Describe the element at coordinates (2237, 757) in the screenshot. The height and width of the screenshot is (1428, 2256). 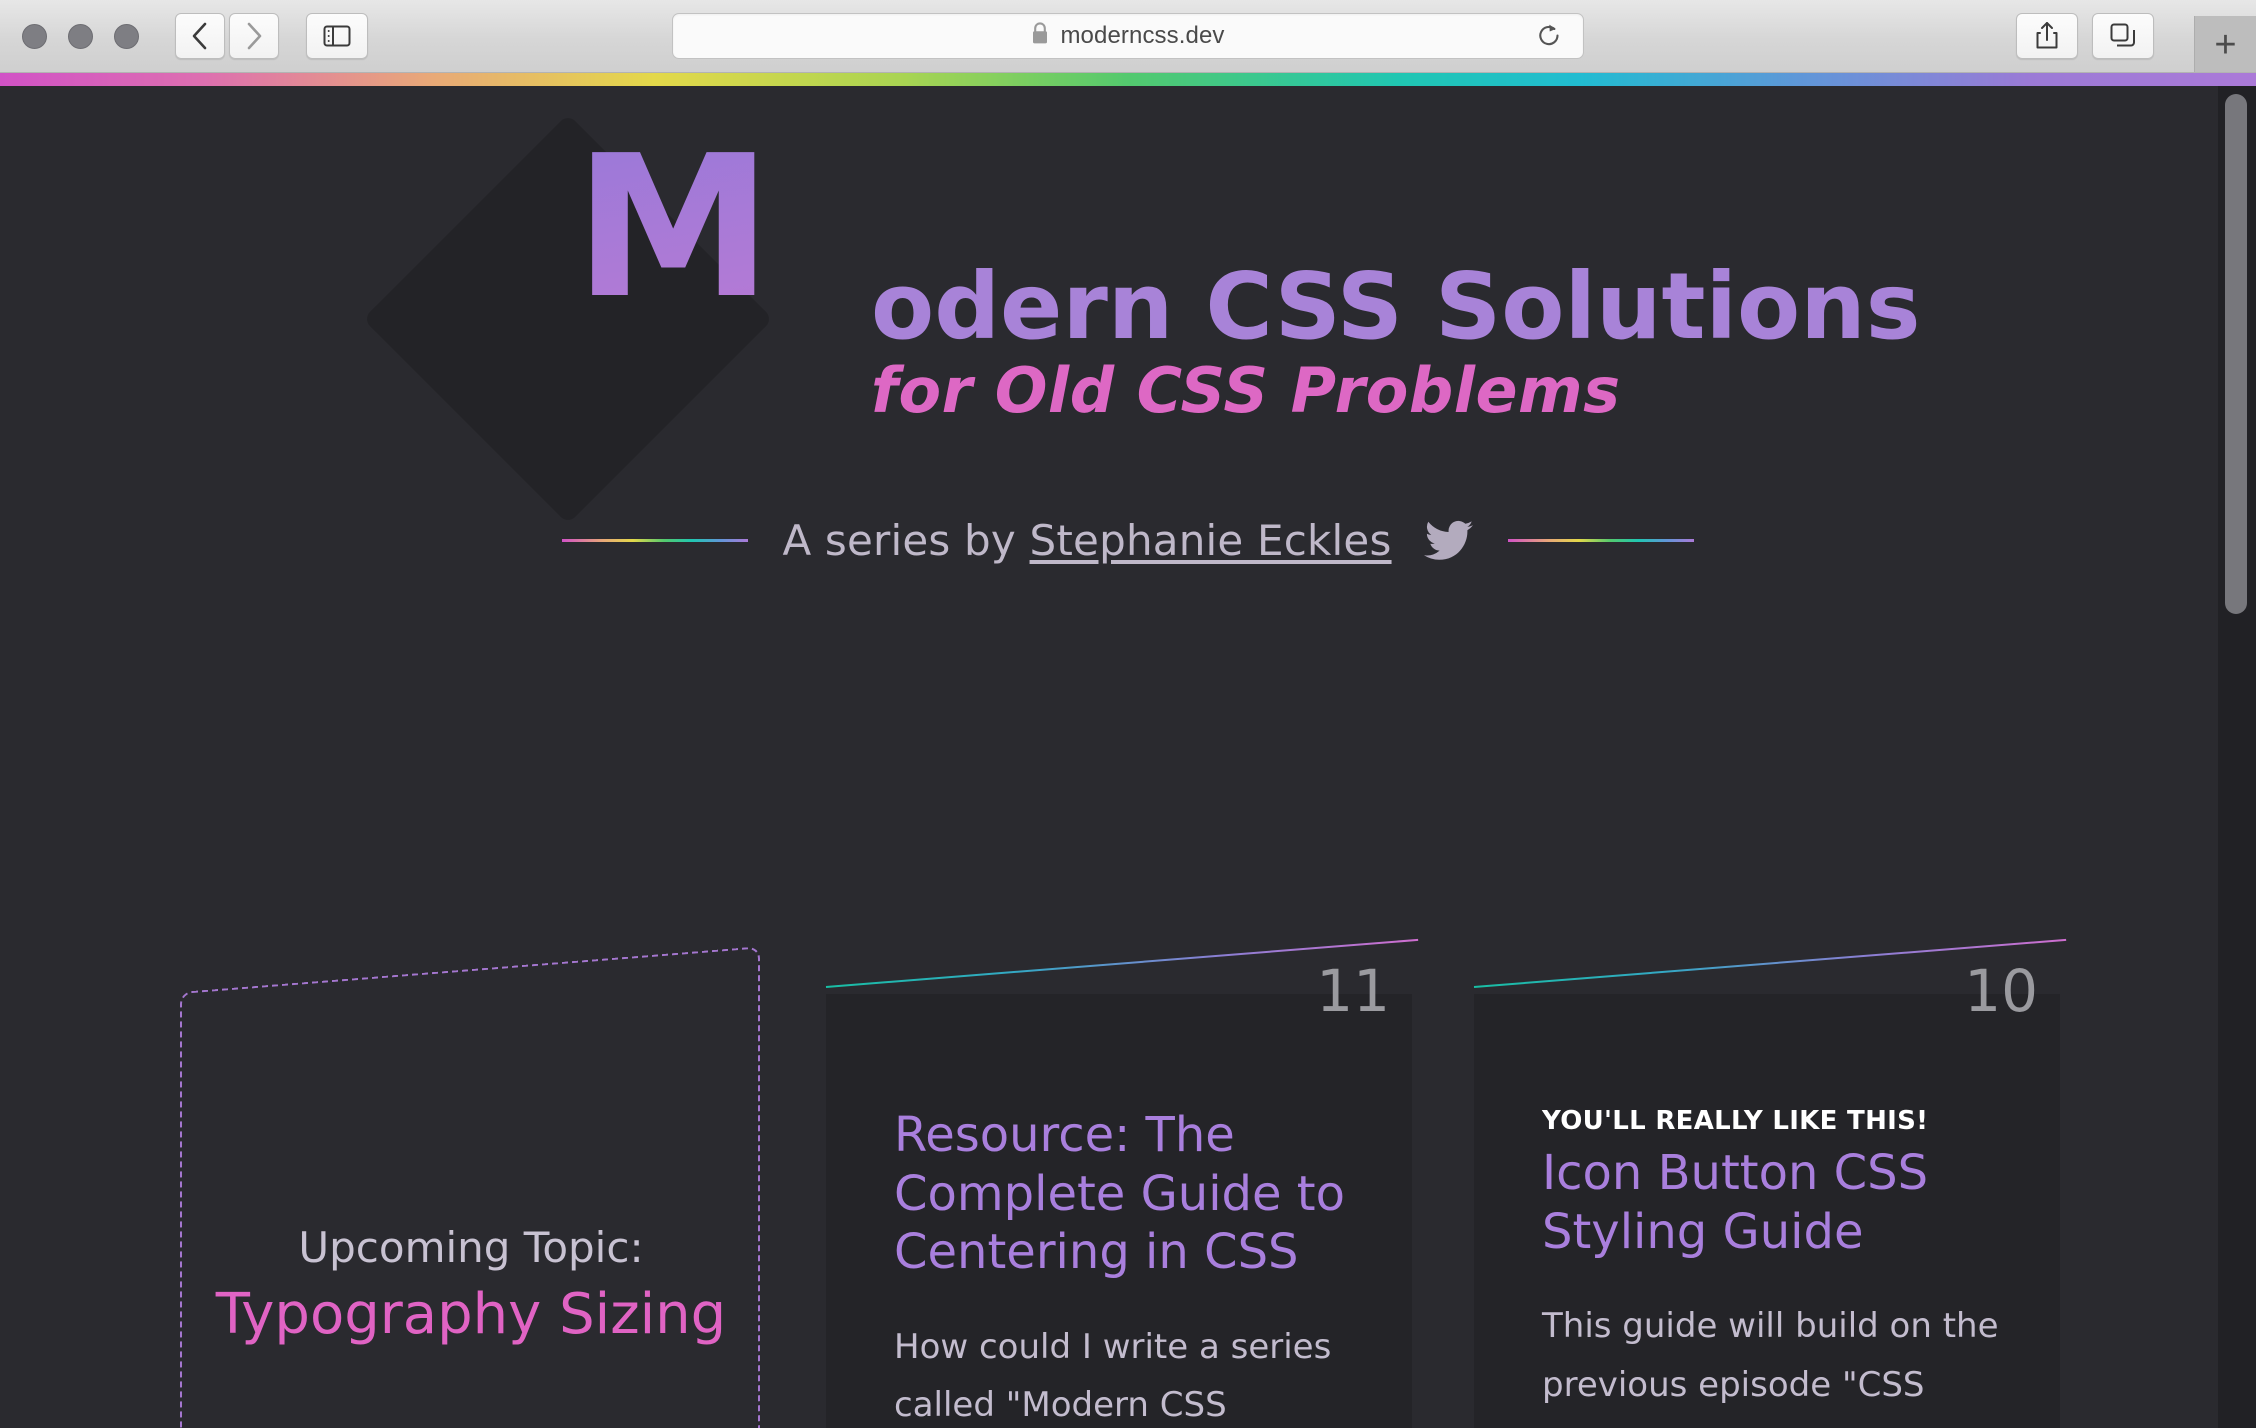
I see `page-scrollbar` at that location.